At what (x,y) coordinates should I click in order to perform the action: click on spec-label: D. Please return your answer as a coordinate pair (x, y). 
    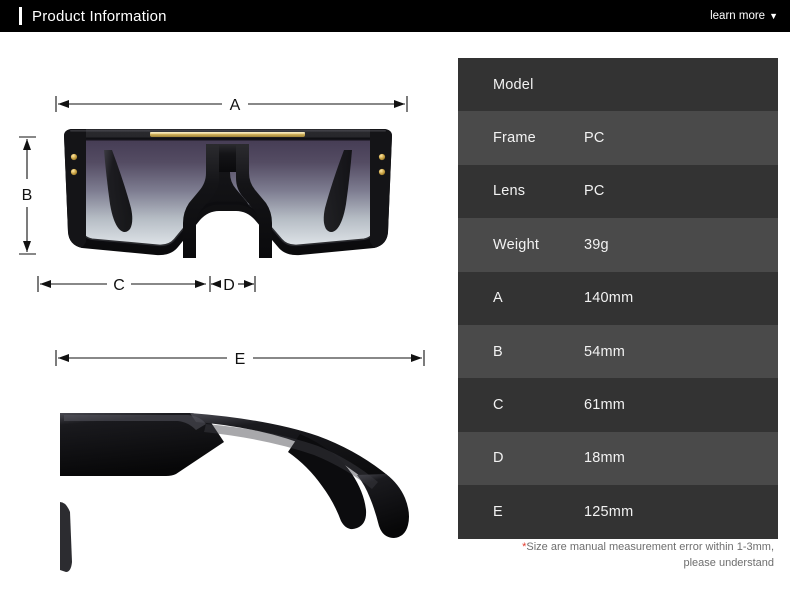
    Looking at the image, I should click on (498, 458).